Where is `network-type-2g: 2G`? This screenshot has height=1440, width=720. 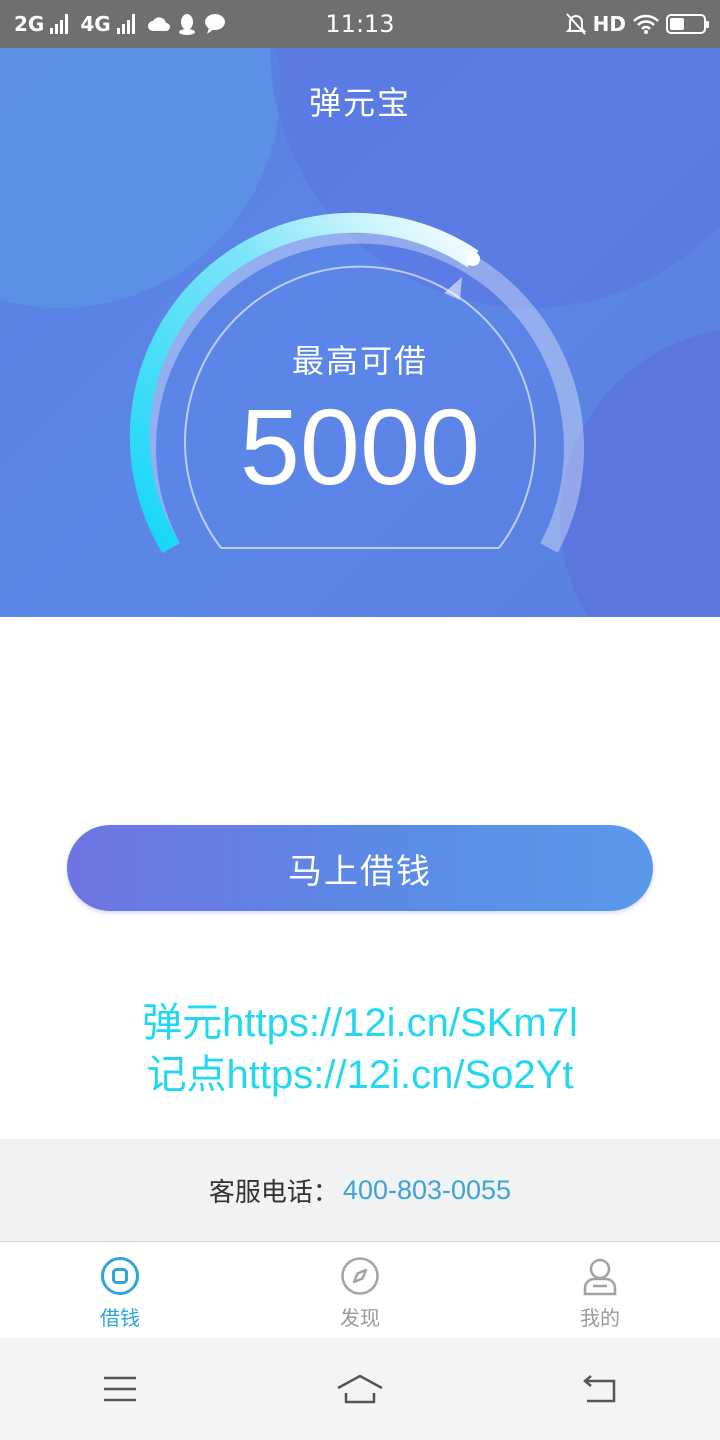
network-type-2g: 2G is located at coordinates (29, 24).